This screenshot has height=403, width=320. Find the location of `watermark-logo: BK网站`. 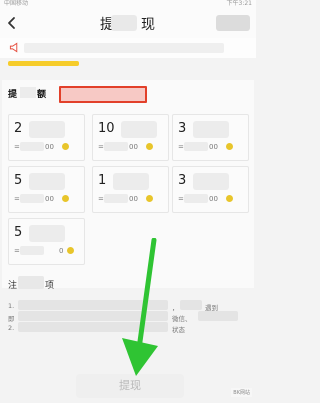

watermark-logo: BK网站 is located at coordinates (241, 392).